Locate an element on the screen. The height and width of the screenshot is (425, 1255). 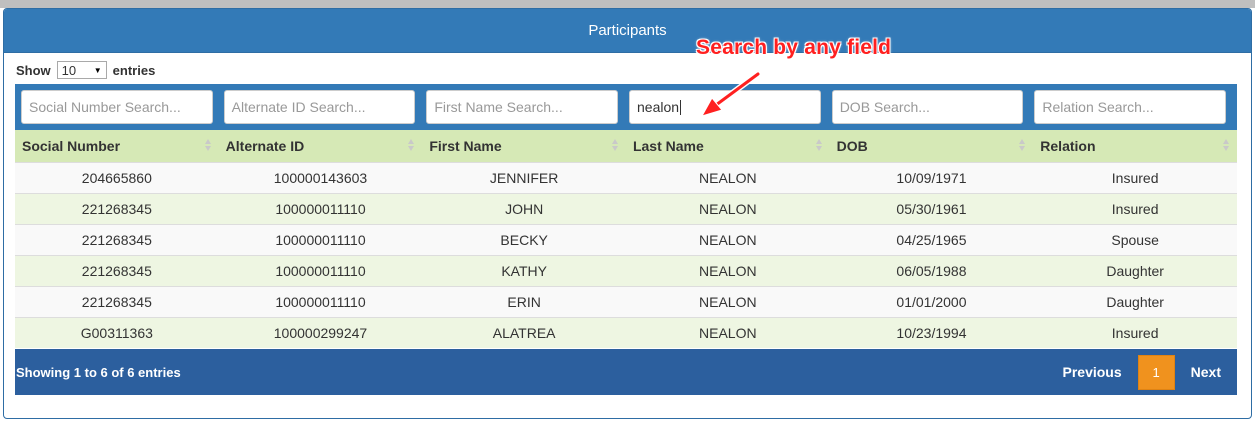
column-header-label: DOB is located at coordinates (852, 145).